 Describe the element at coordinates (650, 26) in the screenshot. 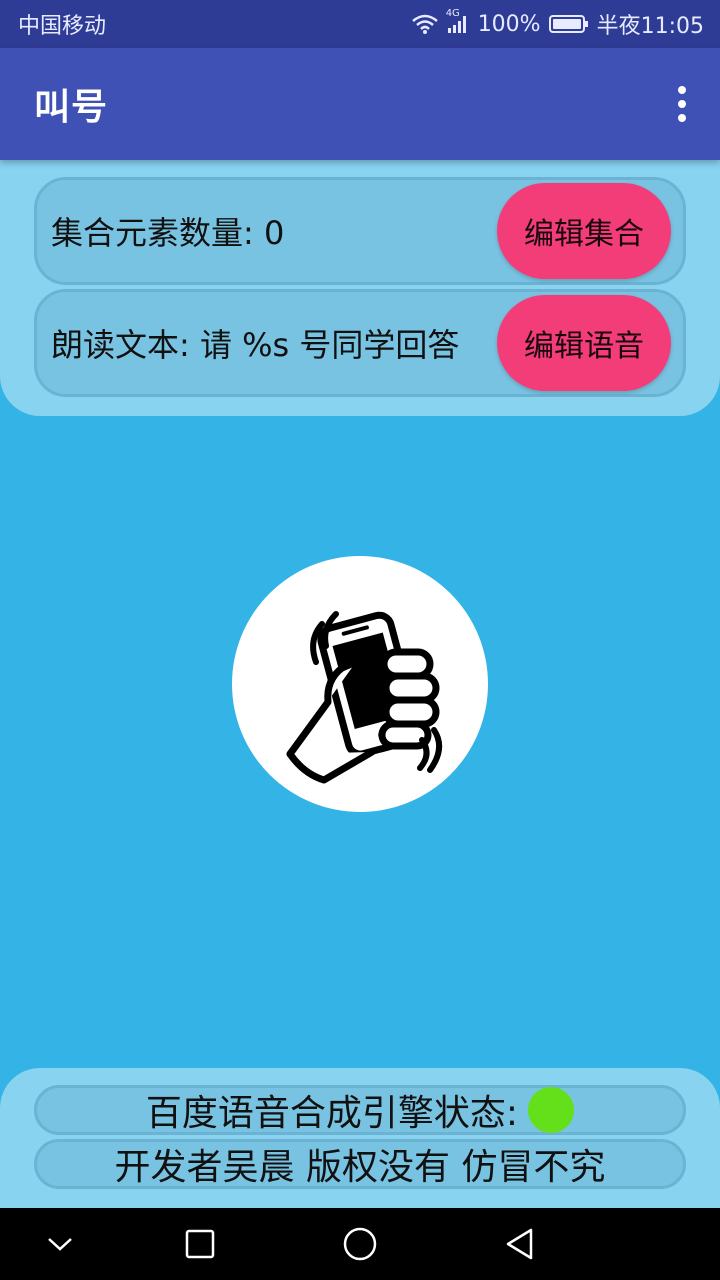

I see `clock: 半夜11:05` at that location.